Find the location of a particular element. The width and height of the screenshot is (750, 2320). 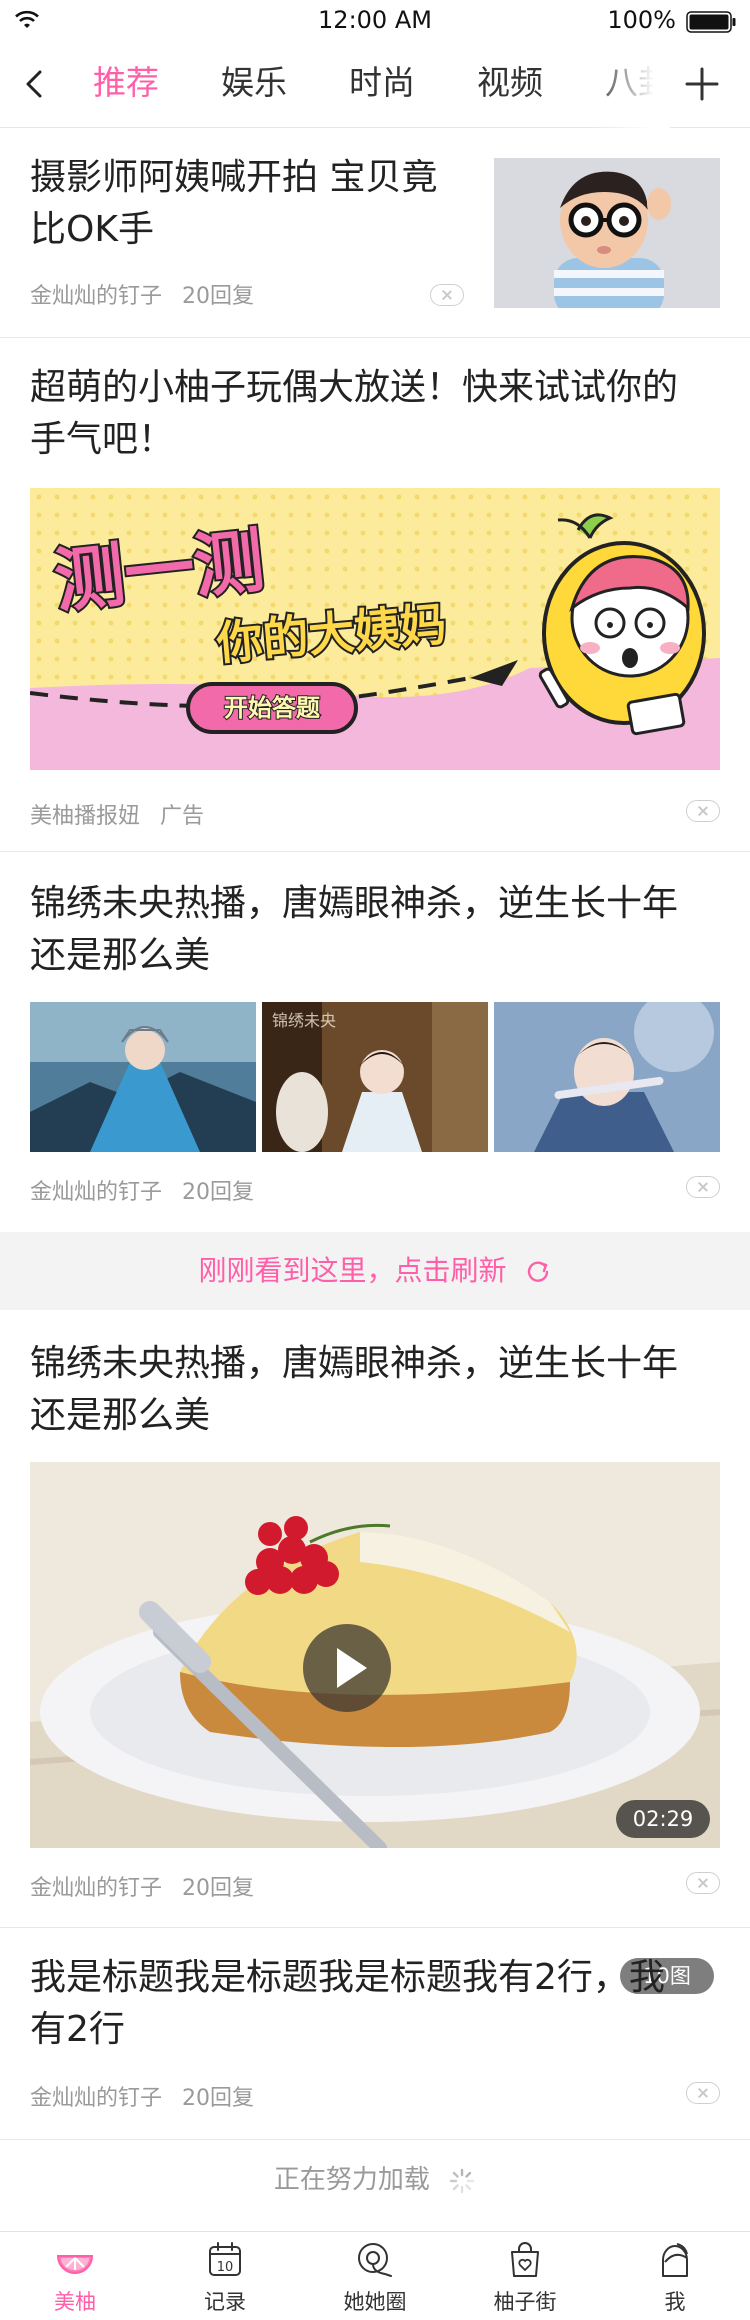

grapefruit-icon is located at coordinates (75, 2264).